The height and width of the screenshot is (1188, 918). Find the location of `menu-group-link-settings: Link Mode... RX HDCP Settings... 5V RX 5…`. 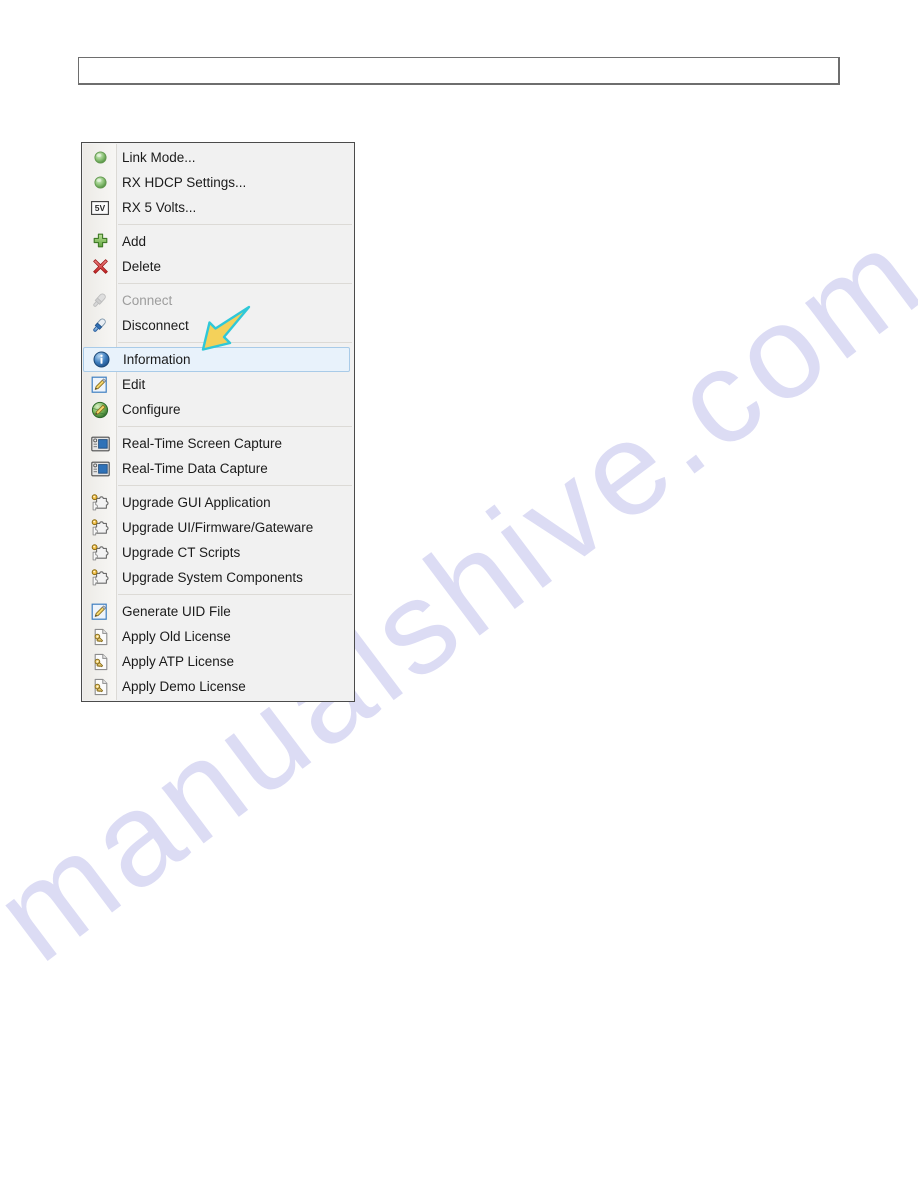

menu-group-link-settings: Link Mode... RX HDCP Settings... 5V RX 5… is located at coordinates (218, 182).